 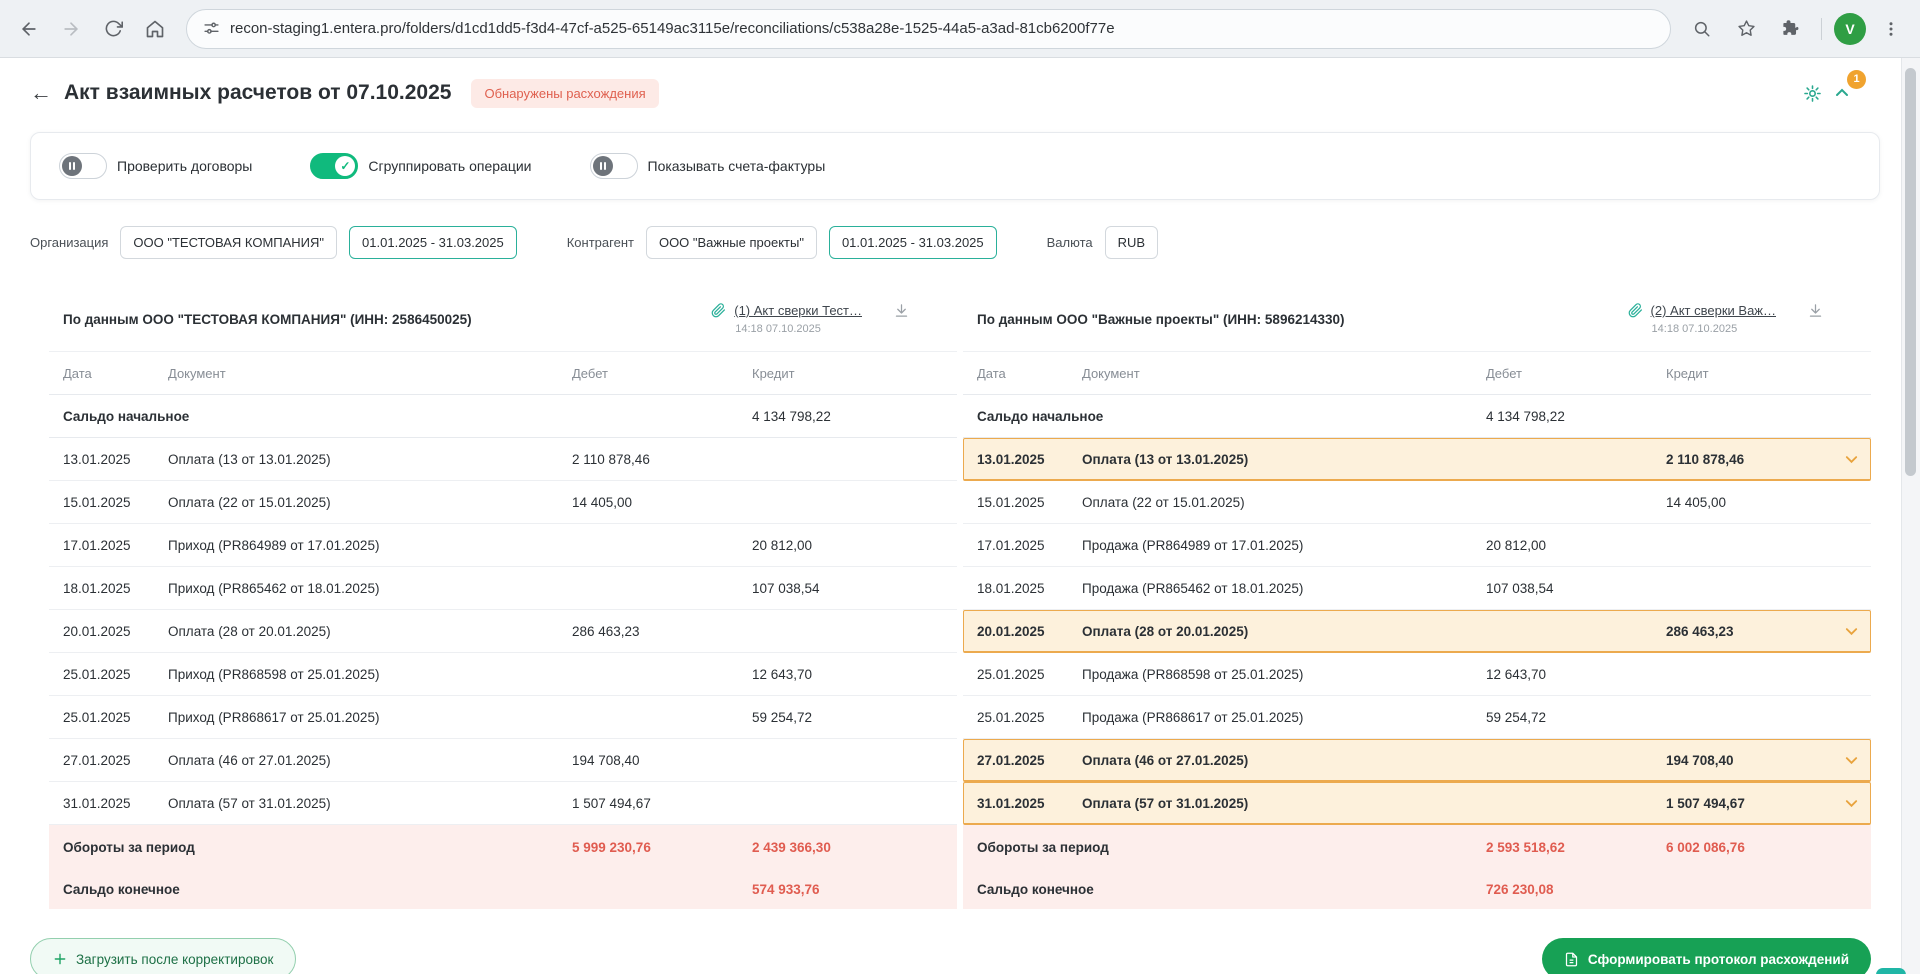 What do you see at coordinates (1891, 29) in the screenshot?
I see `menu-kebab-icon` at bounding box center [1891, 29].